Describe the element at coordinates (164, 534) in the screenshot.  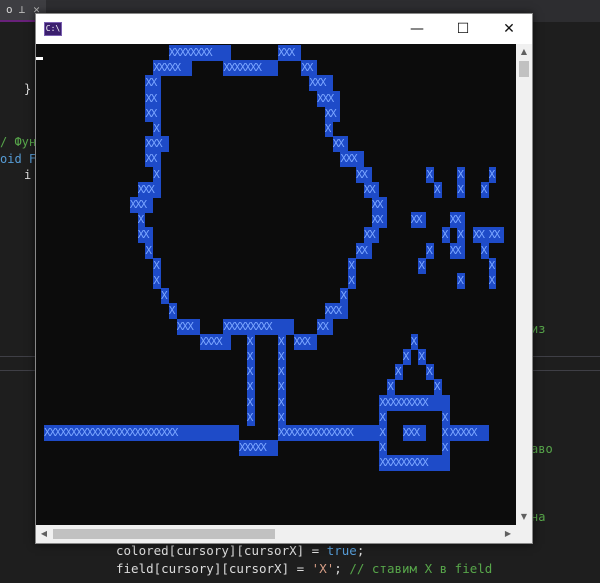
I see `horizontal-scroll-thumb` at that location.